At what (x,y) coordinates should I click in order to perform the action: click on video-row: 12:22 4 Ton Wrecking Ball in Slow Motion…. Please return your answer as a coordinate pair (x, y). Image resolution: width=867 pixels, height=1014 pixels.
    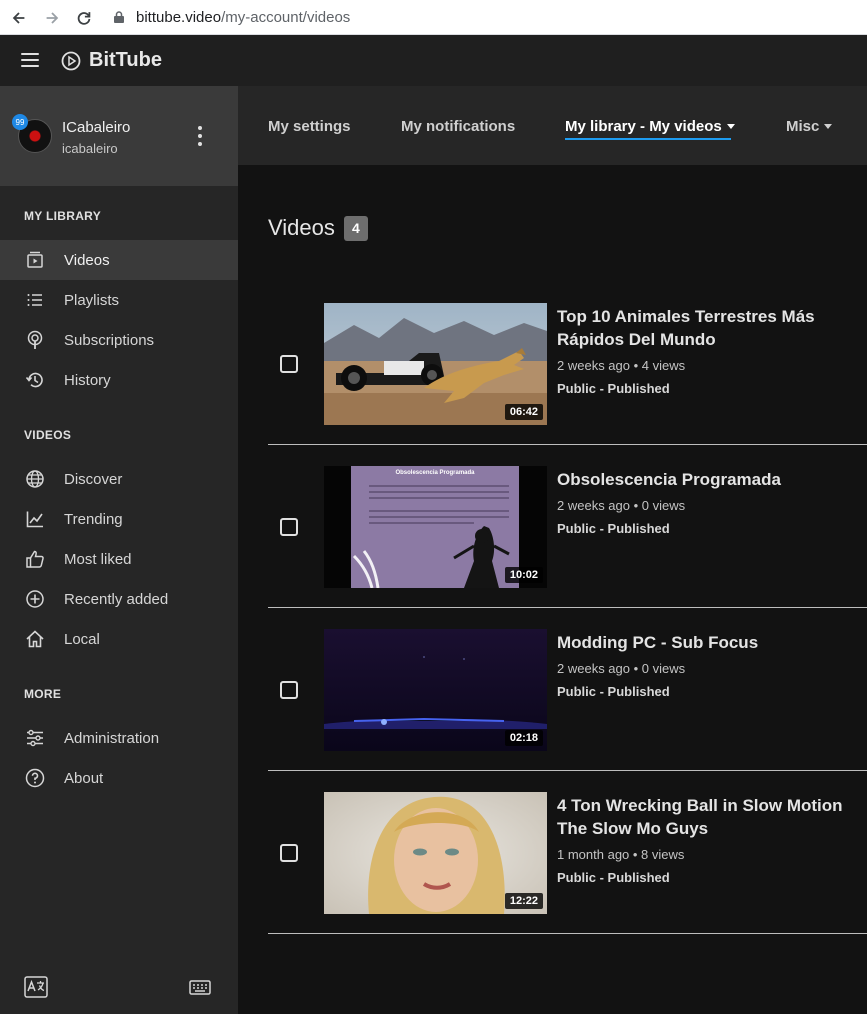
    Looking at the image, I should click on (567, 852).